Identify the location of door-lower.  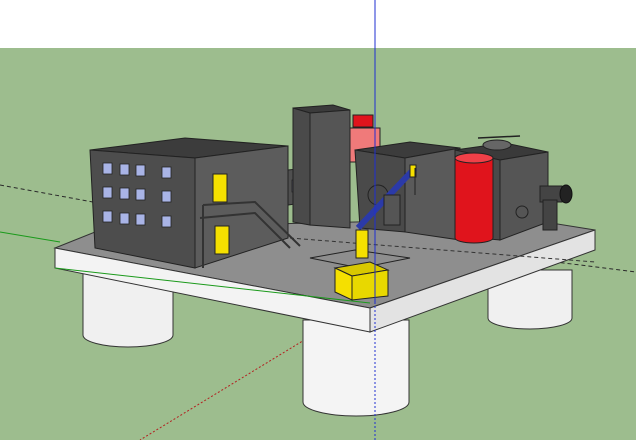
(222, 240).